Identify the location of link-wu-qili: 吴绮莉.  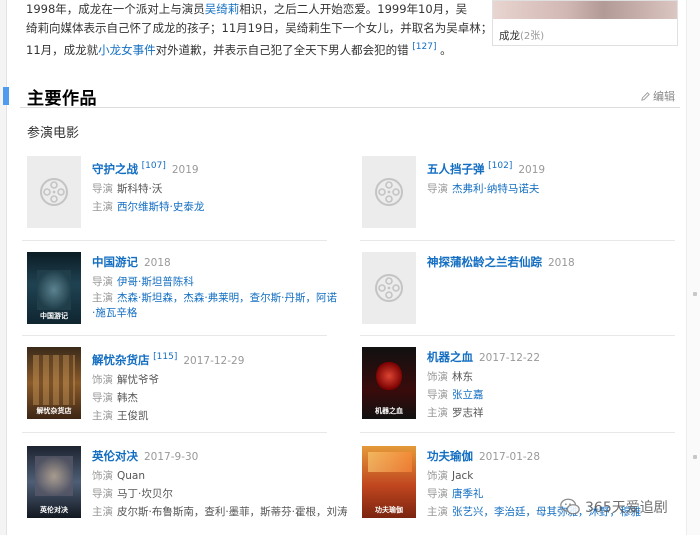
(222, 9).